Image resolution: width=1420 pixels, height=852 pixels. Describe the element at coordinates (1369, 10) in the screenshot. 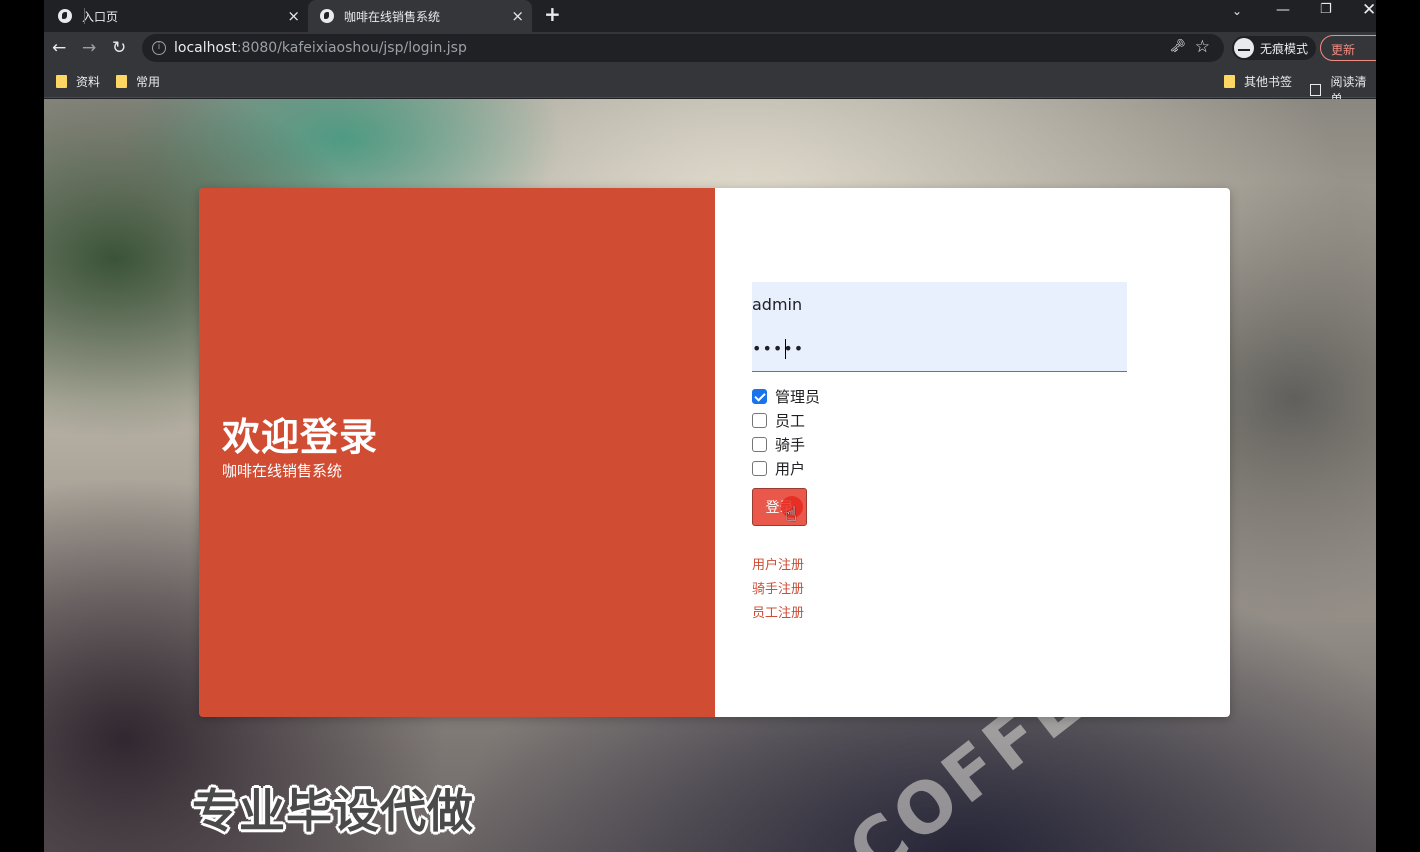

I see `window-close-icon: ✕` at that location.